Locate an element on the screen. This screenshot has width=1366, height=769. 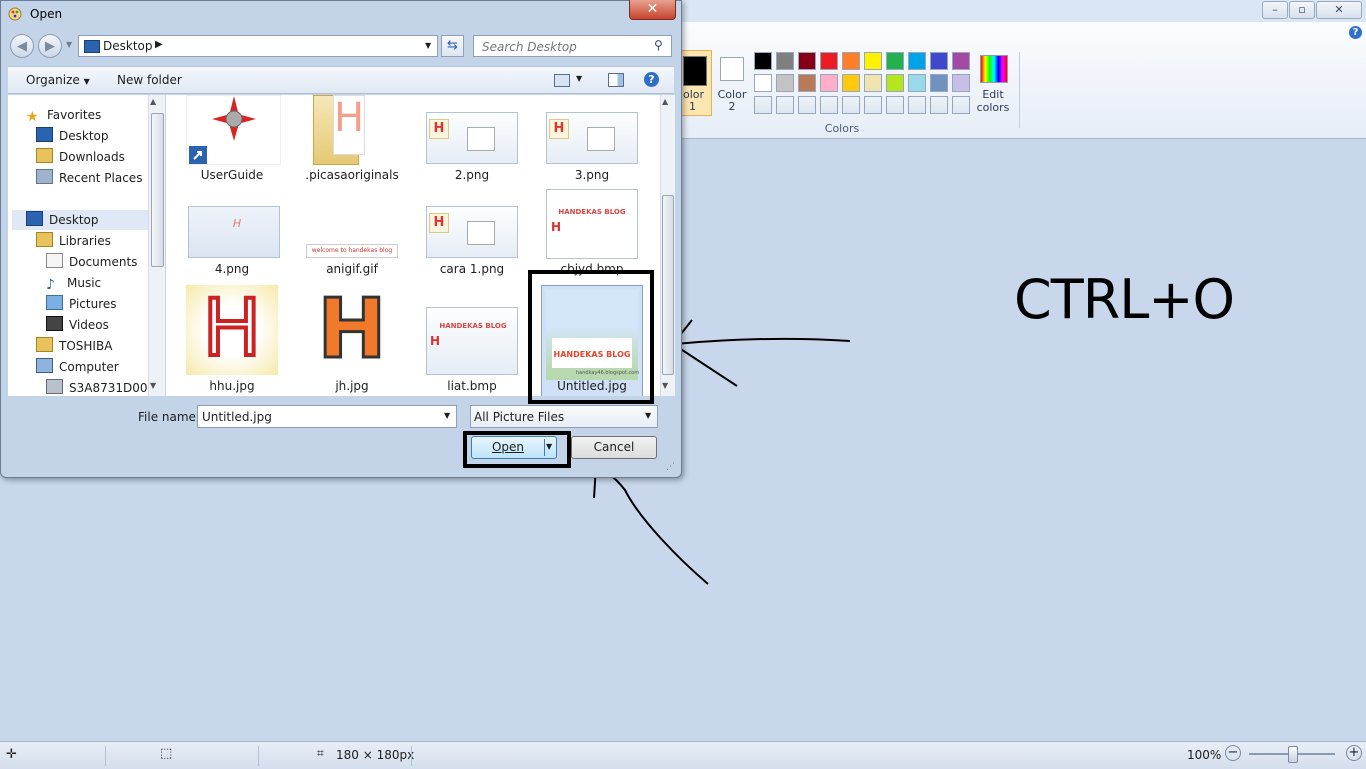
new-folder-button: New folder is located at coordinates (149, 80).